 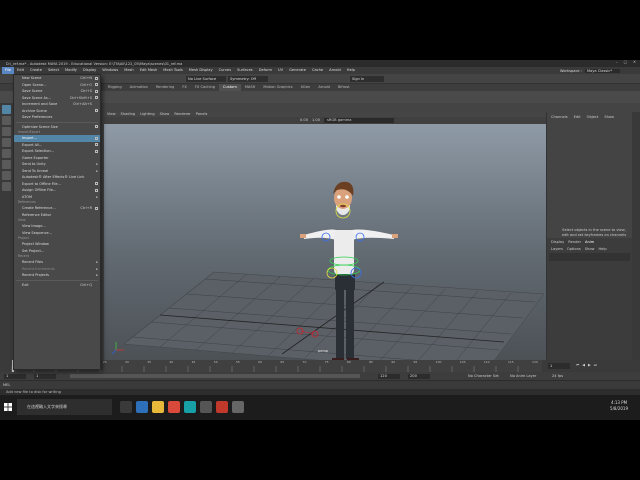 I want to click on channel-box-tab-channels: Channels, so click(x=559, y=117).